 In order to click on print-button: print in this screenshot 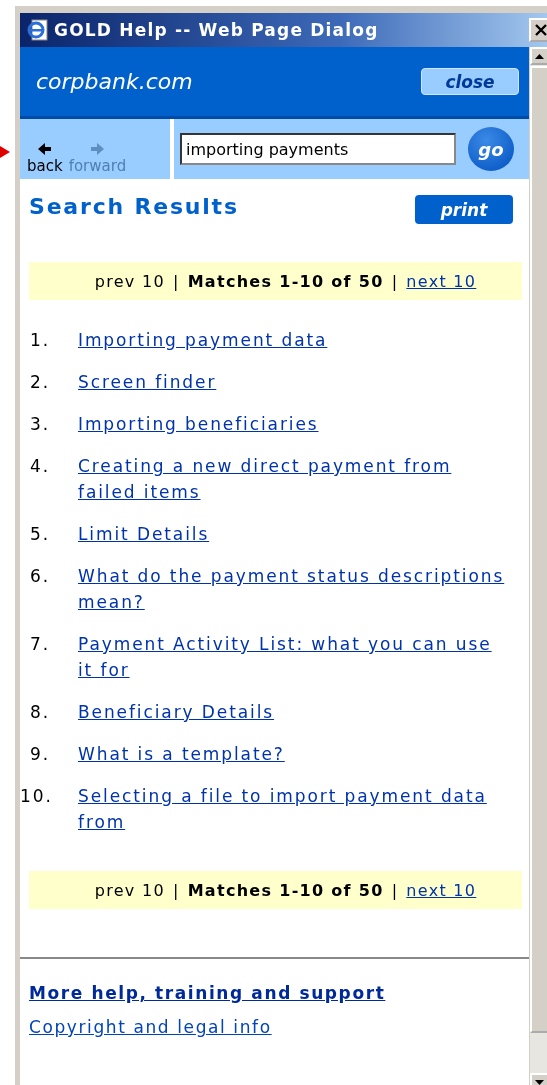, I will do `click(464, 209)`.